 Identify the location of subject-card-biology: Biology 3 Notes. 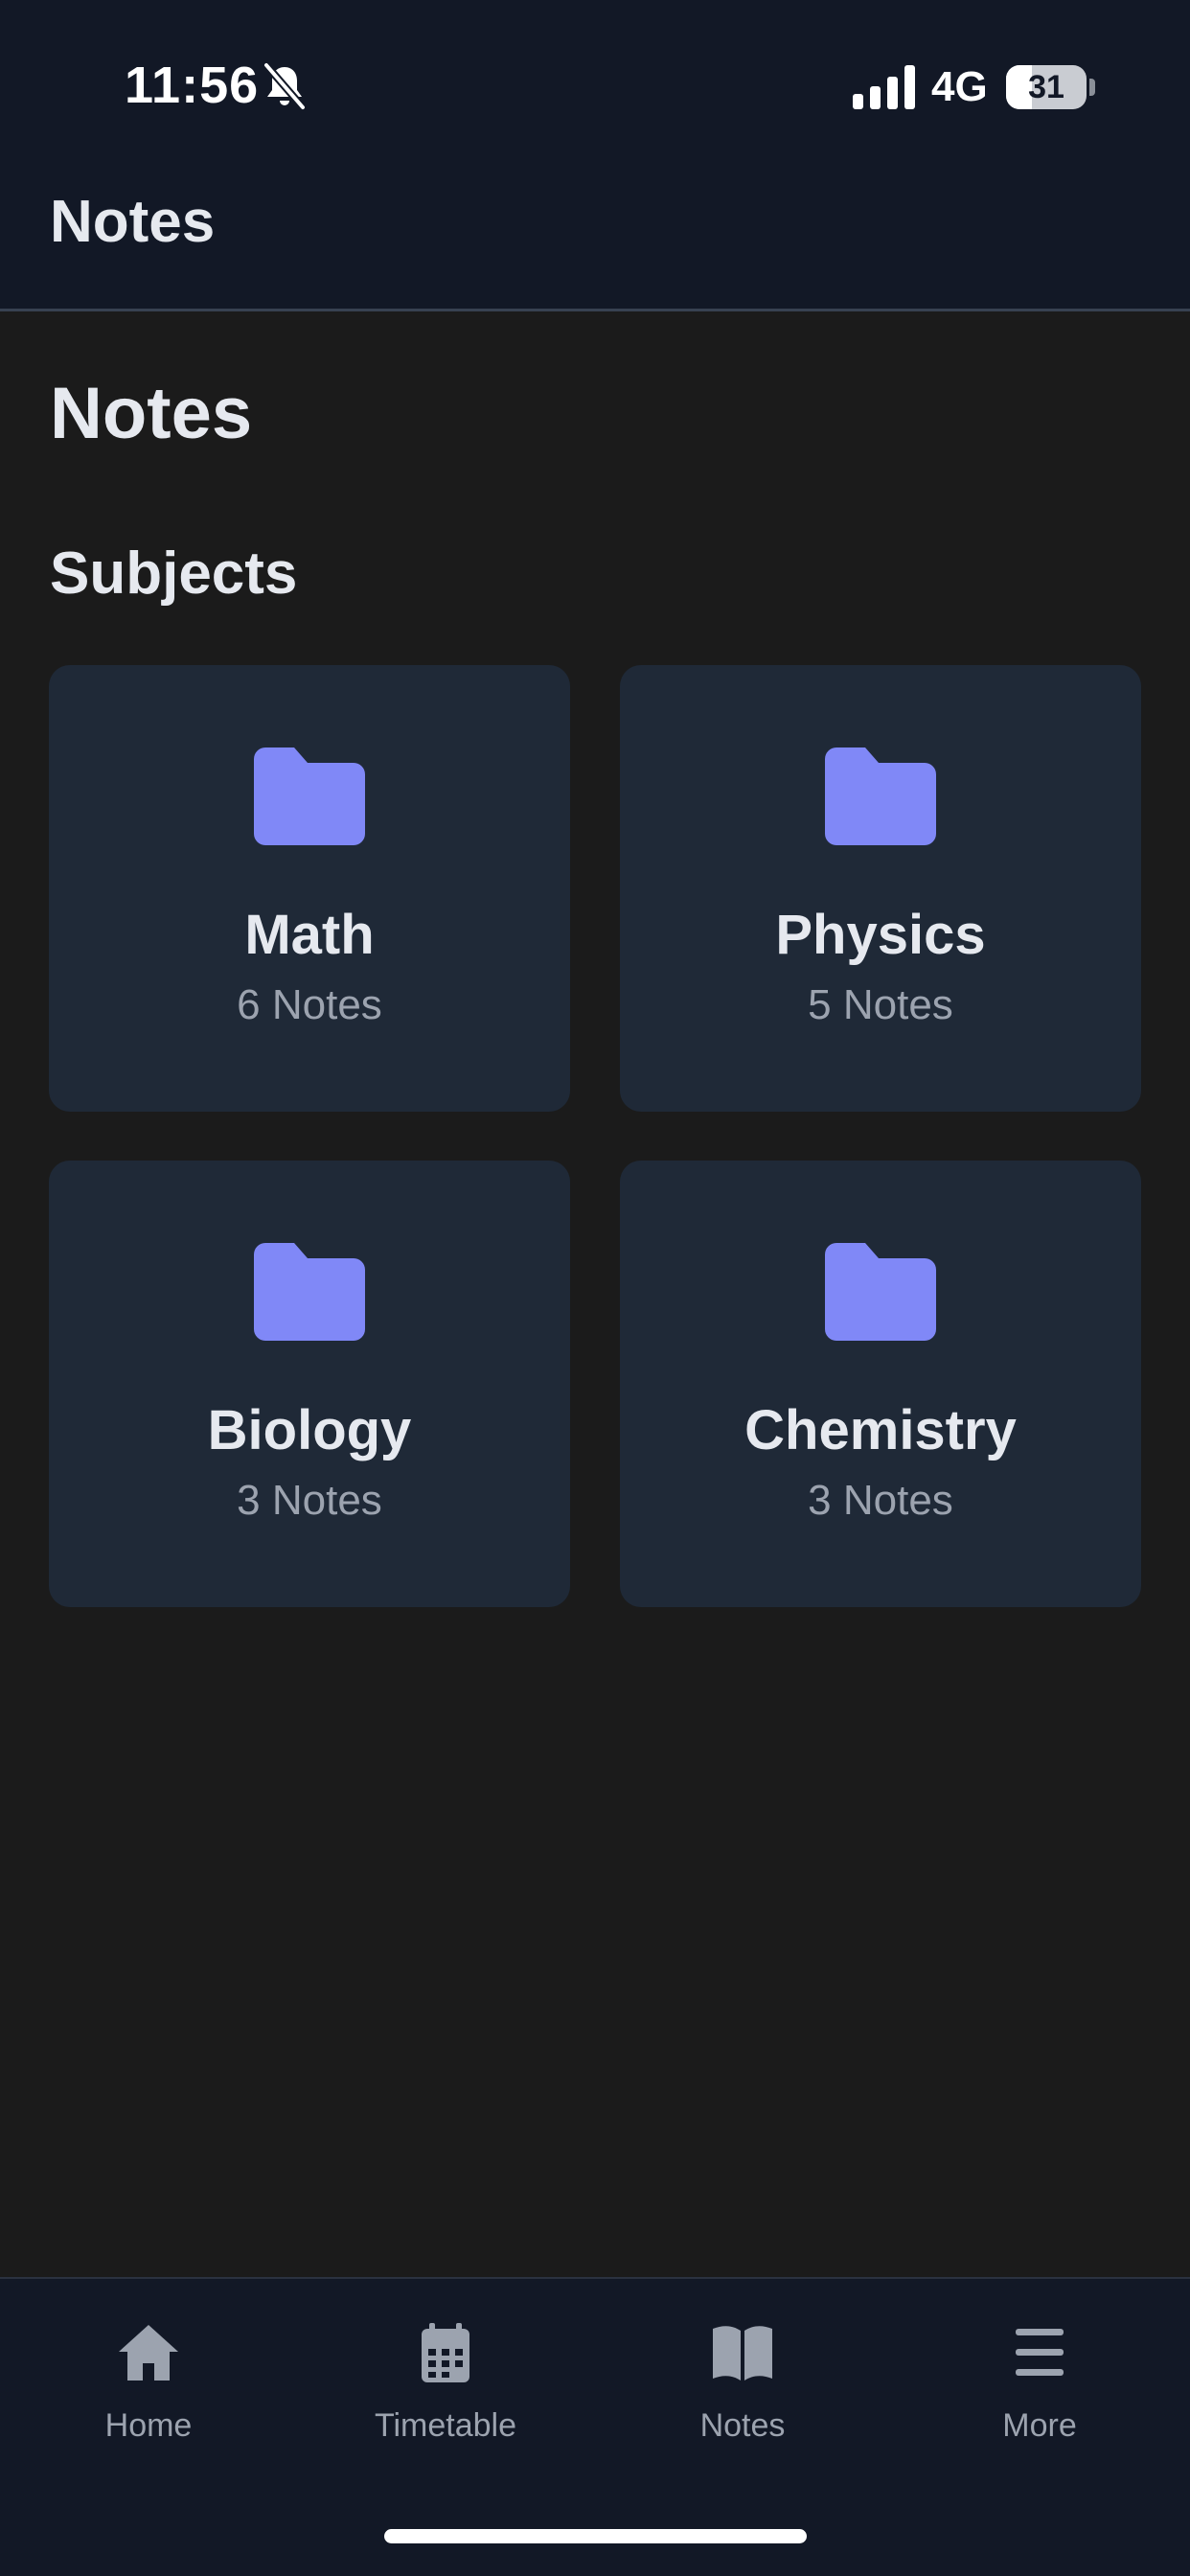
(310, 1384).